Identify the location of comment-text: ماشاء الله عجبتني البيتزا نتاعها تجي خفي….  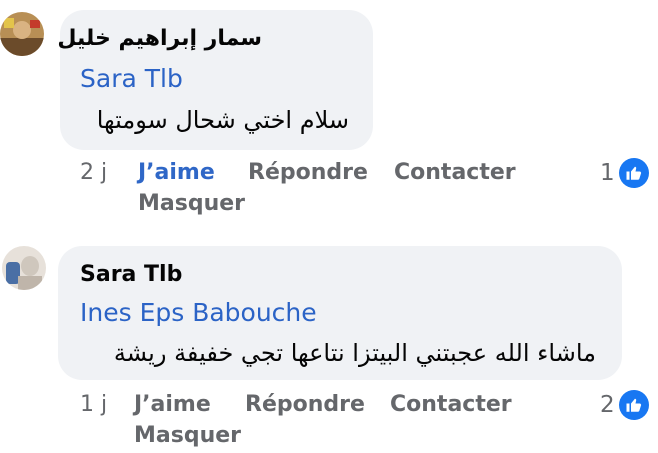
(354, 353).